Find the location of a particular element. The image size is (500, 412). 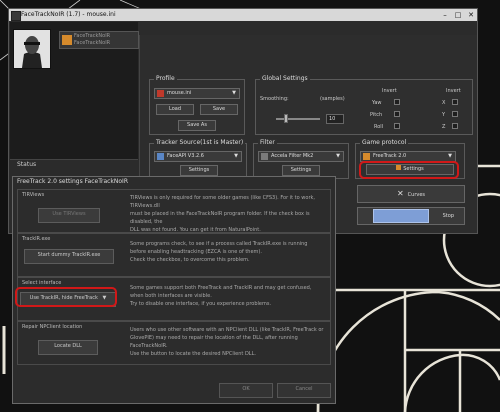

main-window-title: FaceTrackNoIR (1.7) - mouse.ini is located at coordinates (68, 14).